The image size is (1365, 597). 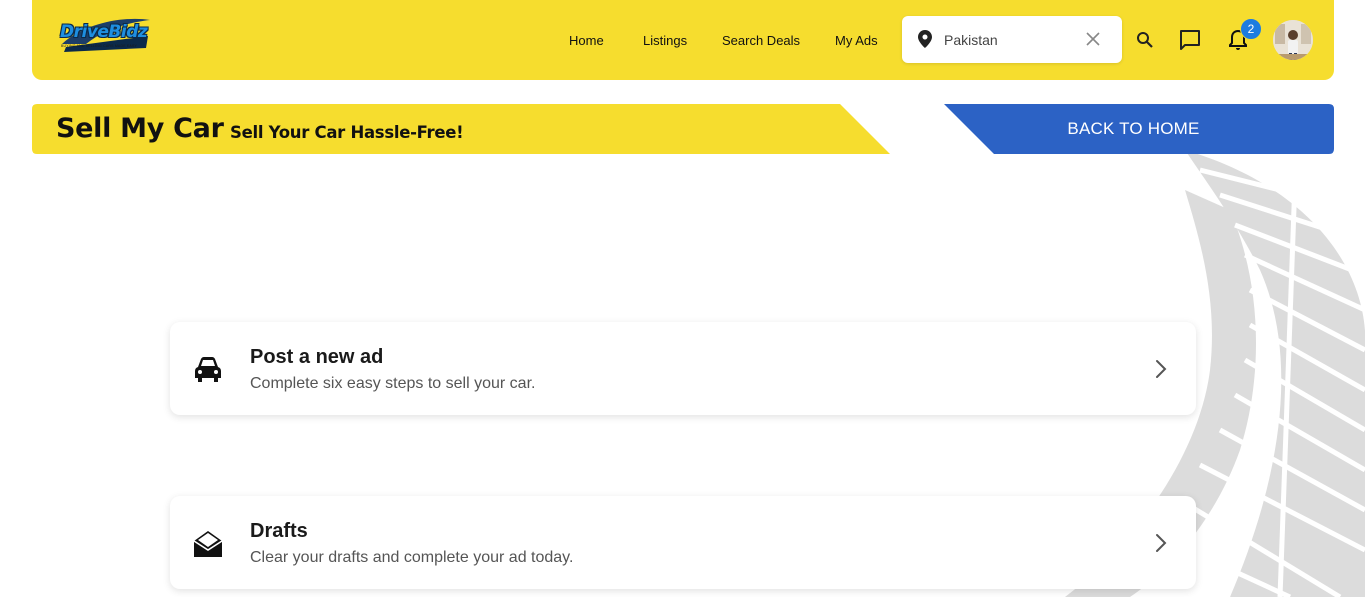 I want to click on nav-my-ads: My Ads, so click(x=856, y=40).